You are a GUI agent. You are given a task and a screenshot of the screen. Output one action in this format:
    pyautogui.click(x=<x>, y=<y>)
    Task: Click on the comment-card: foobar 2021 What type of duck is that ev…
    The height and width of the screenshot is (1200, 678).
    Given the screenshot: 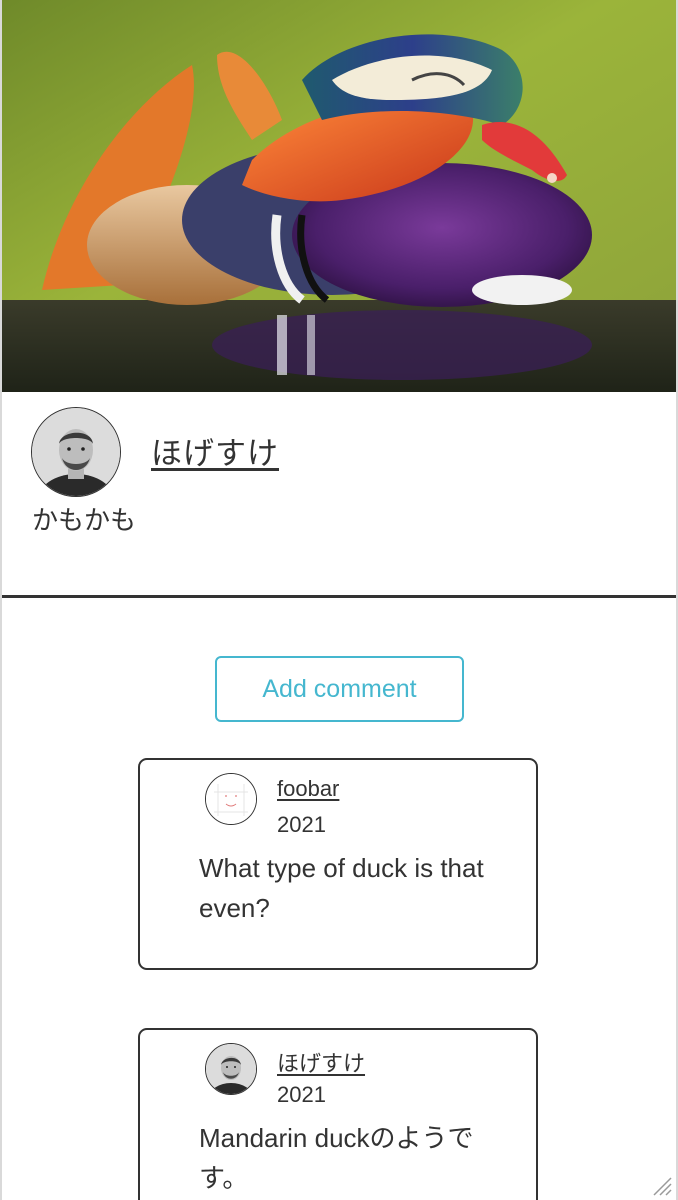 What is the action you would take?
    pyautogui.click(x=338, y=864)
    